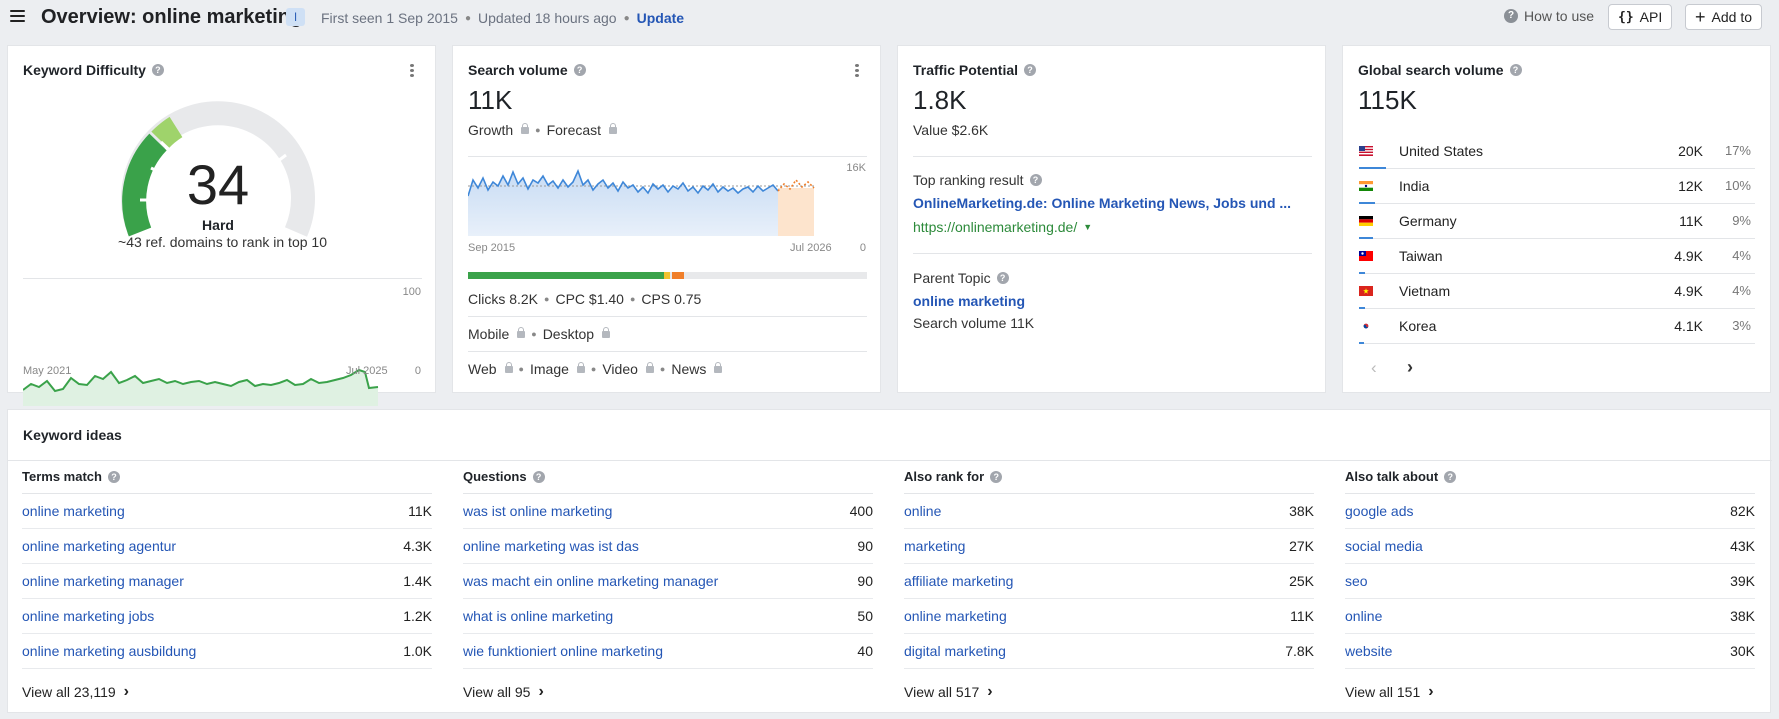 This screenshot has height=719, width=1779. I want to click on parent-topic-link: online marketing, so click(969, 301).